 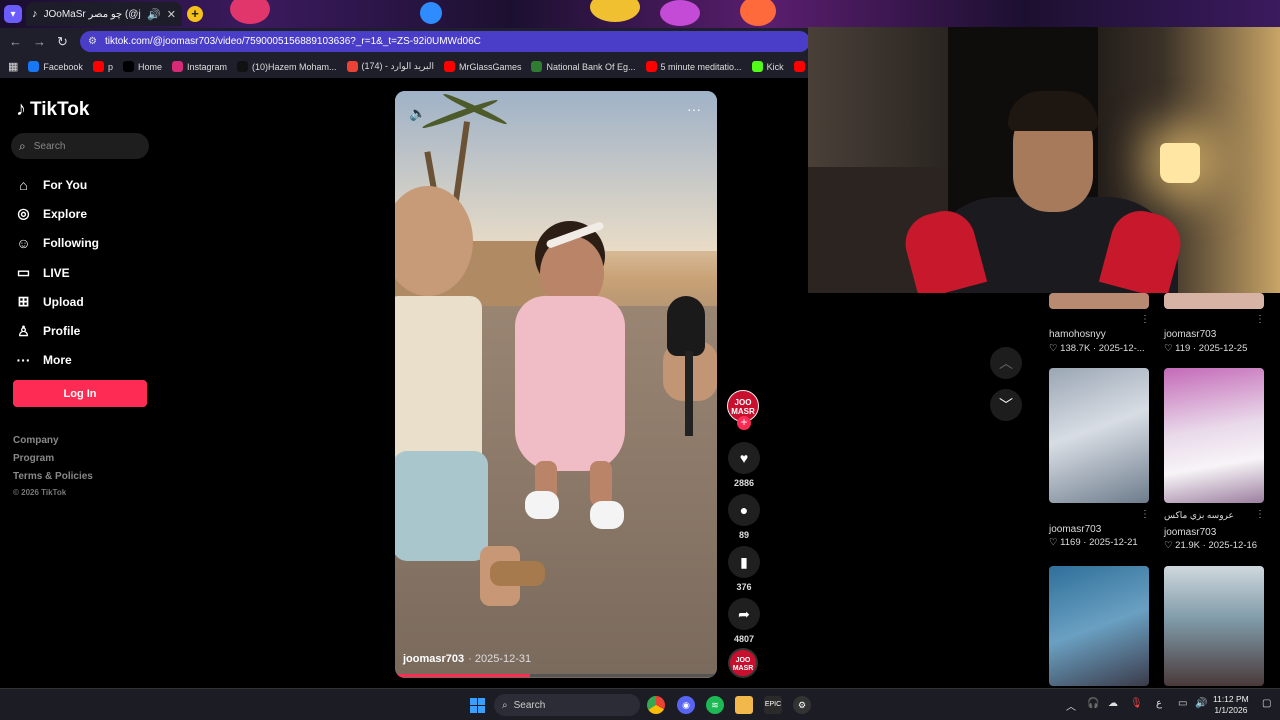 I want to click on file-explorer-icon, so click(x=744, y=705).